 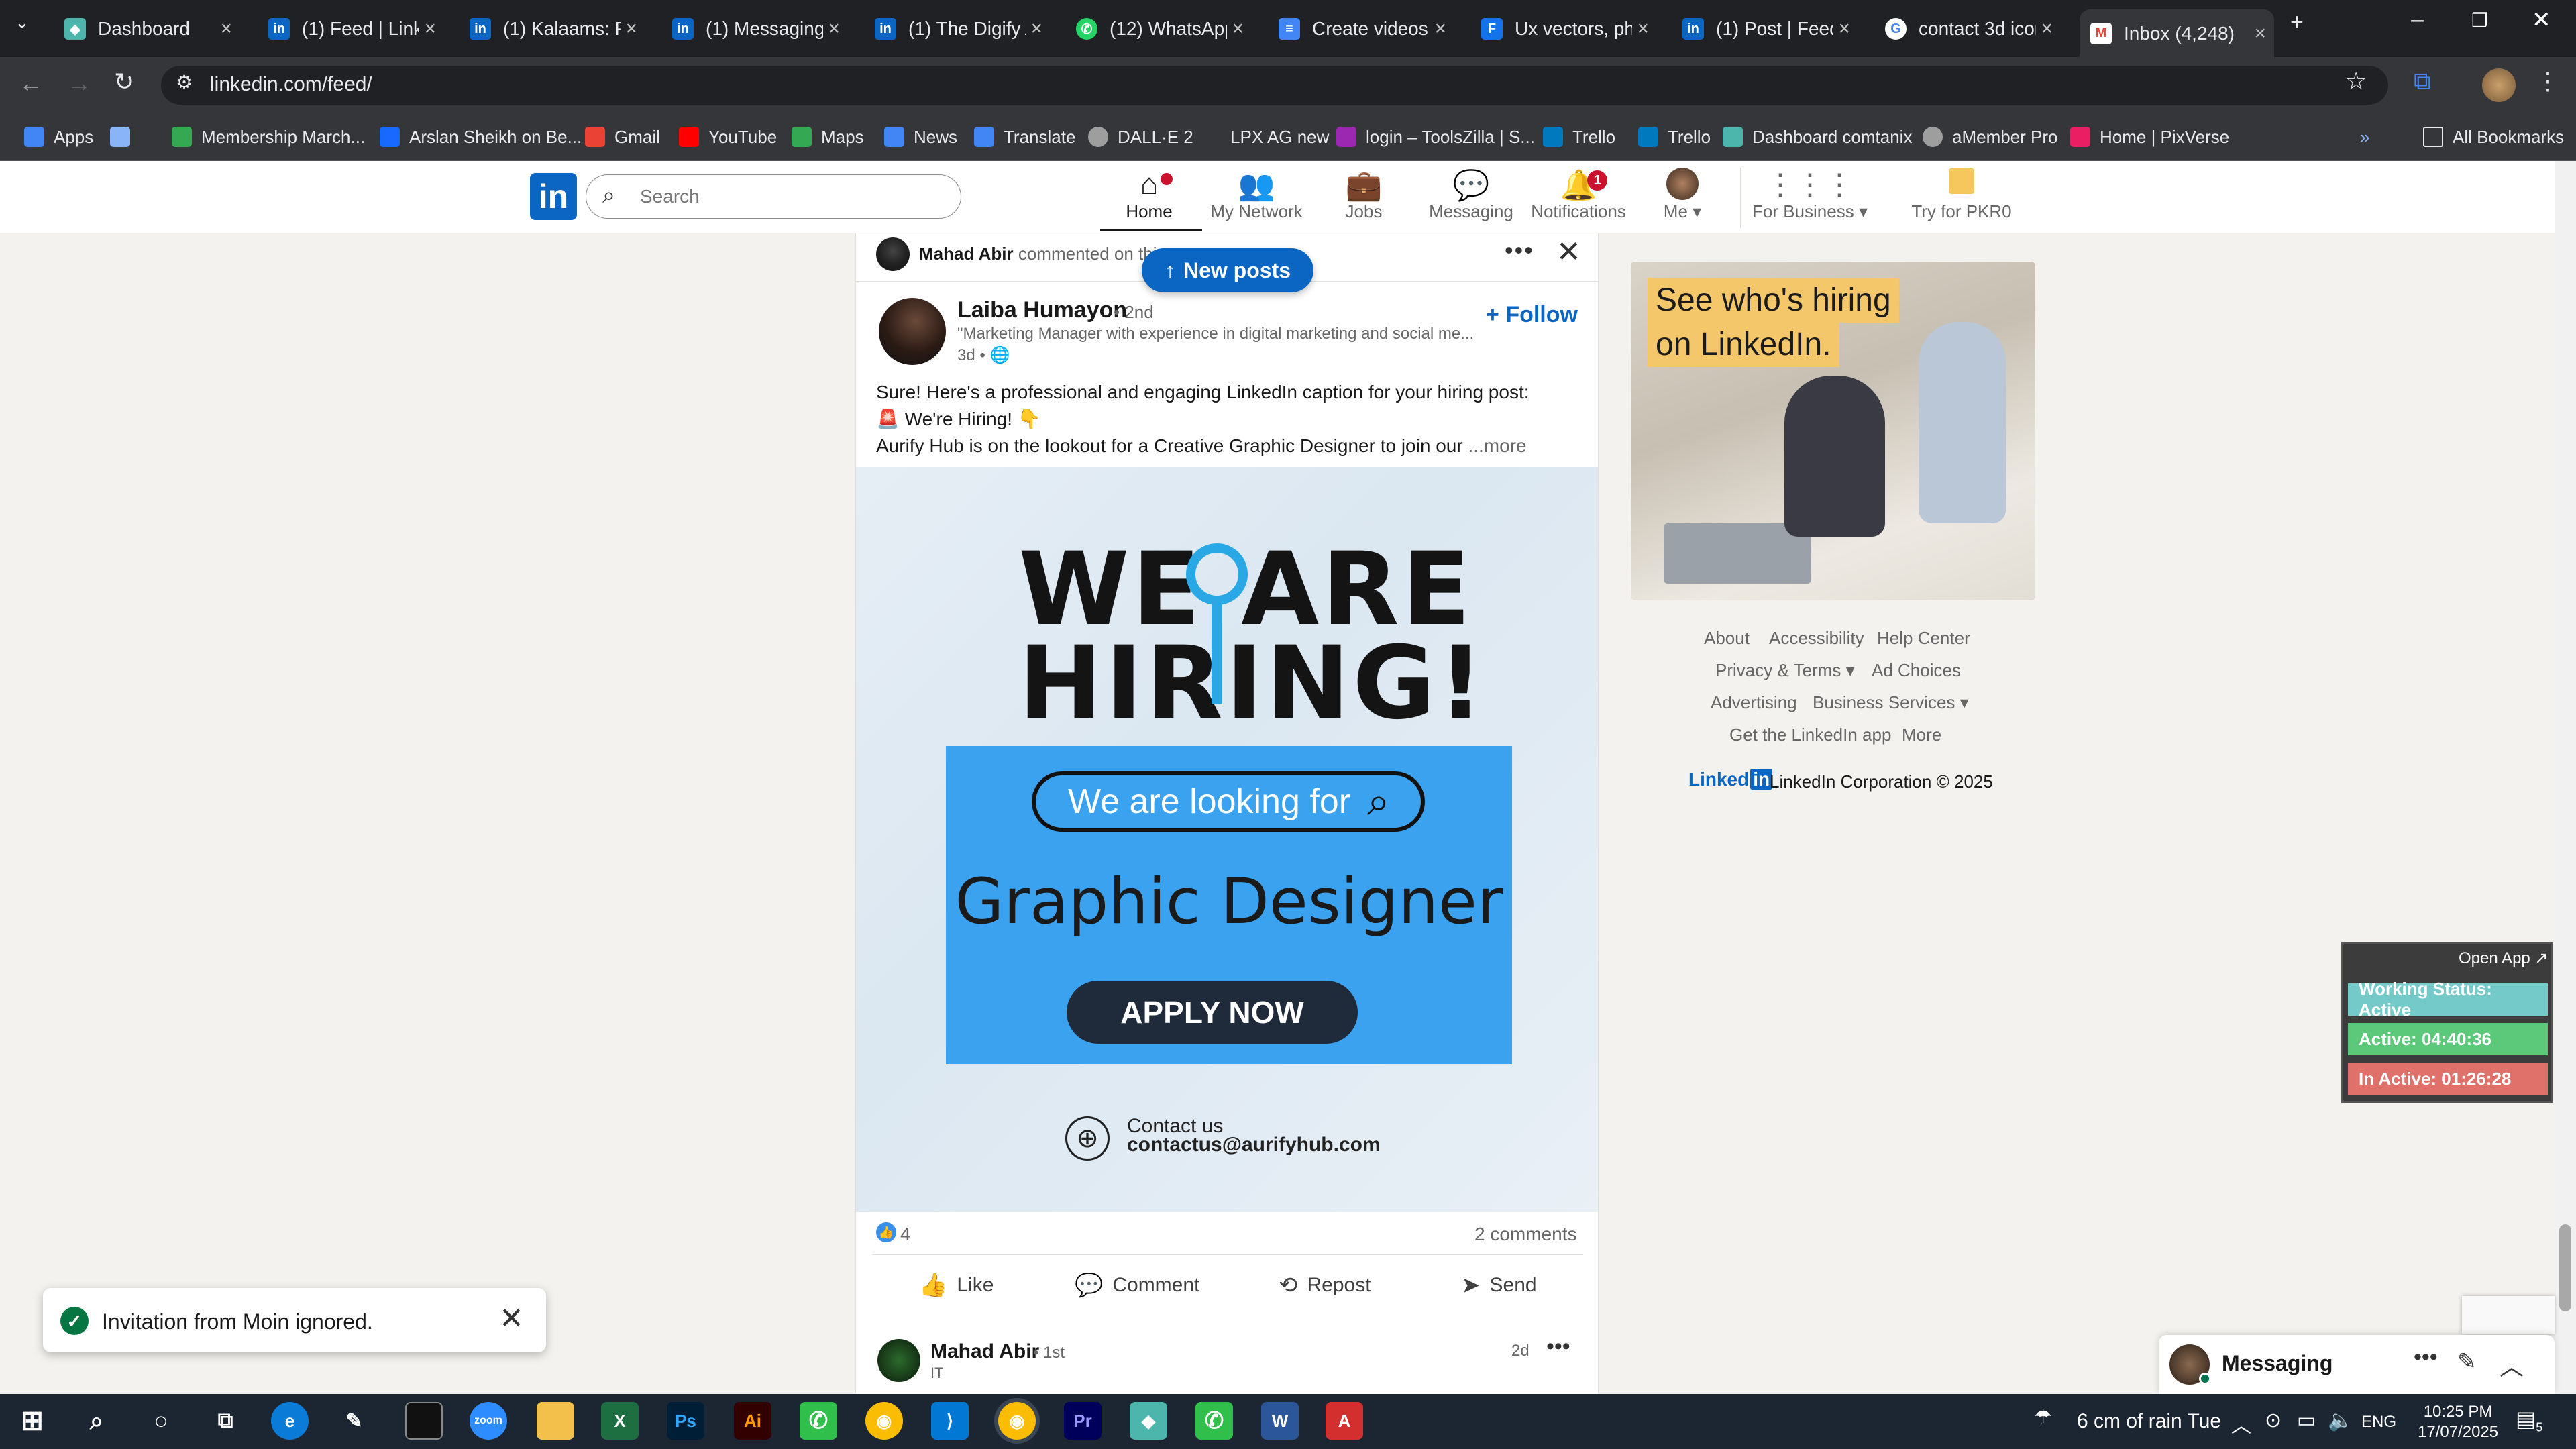 I want to click on bookmark-pixverse: Home | PixVerse, so click(x=2149, y=136).